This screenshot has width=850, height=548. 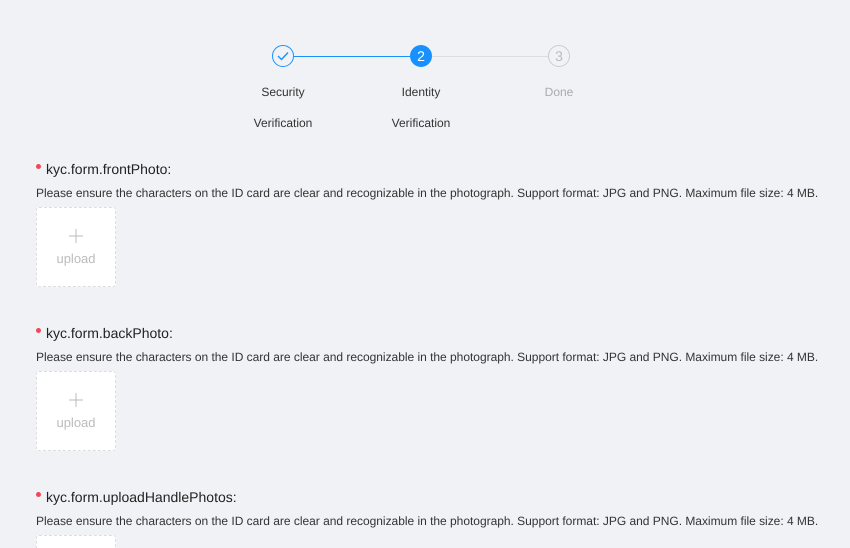 I want to click on field-label: kyc.form.frontPhoto:, so click(x=109, y=169).